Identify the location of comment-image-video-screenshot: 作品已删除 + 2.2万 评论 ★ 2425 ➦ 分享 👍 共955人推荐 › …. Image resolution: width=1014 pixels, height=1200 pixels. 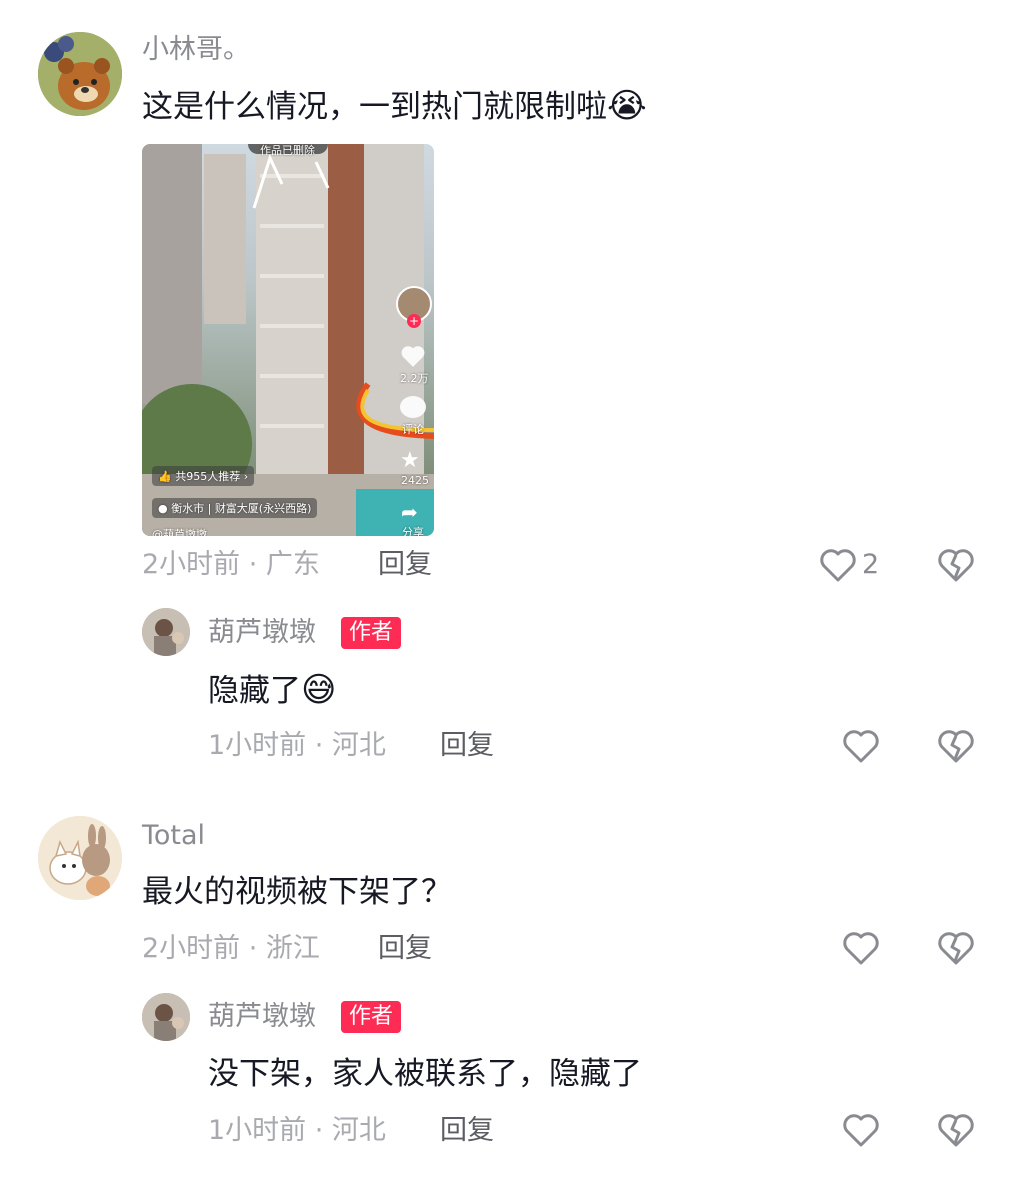
(288, 340).